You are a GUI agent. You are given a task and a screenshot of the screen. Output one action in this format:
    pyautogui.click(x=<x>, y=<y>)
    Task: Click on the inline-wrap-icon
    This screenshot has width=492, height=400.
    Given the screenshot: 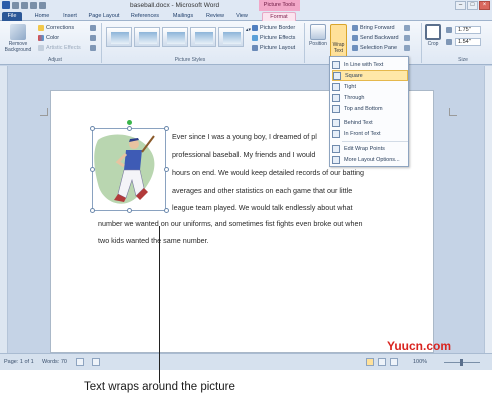 What is the action you would take?
    pyautogui.click(x=336, y=64)
    